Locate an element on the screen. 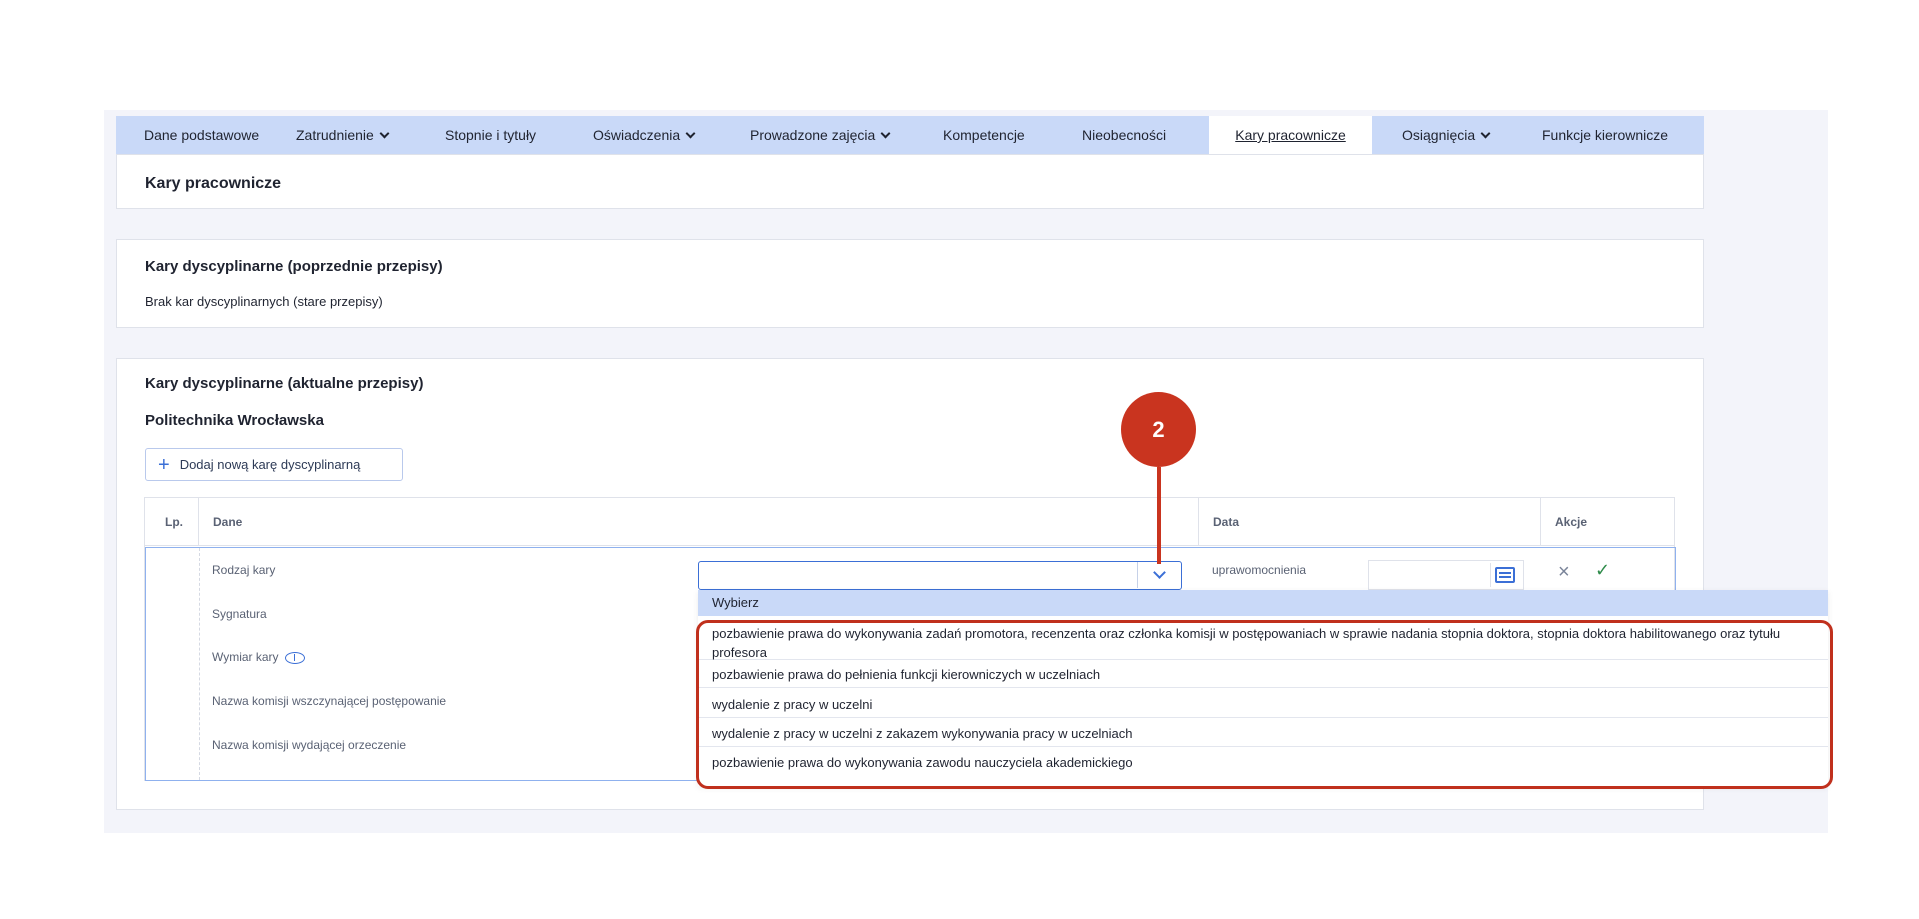 The height and width of the screenshot is (919, 1919). field-label-rodzaj-kary: Rodzaj kary is located at coordinates (244, 570).